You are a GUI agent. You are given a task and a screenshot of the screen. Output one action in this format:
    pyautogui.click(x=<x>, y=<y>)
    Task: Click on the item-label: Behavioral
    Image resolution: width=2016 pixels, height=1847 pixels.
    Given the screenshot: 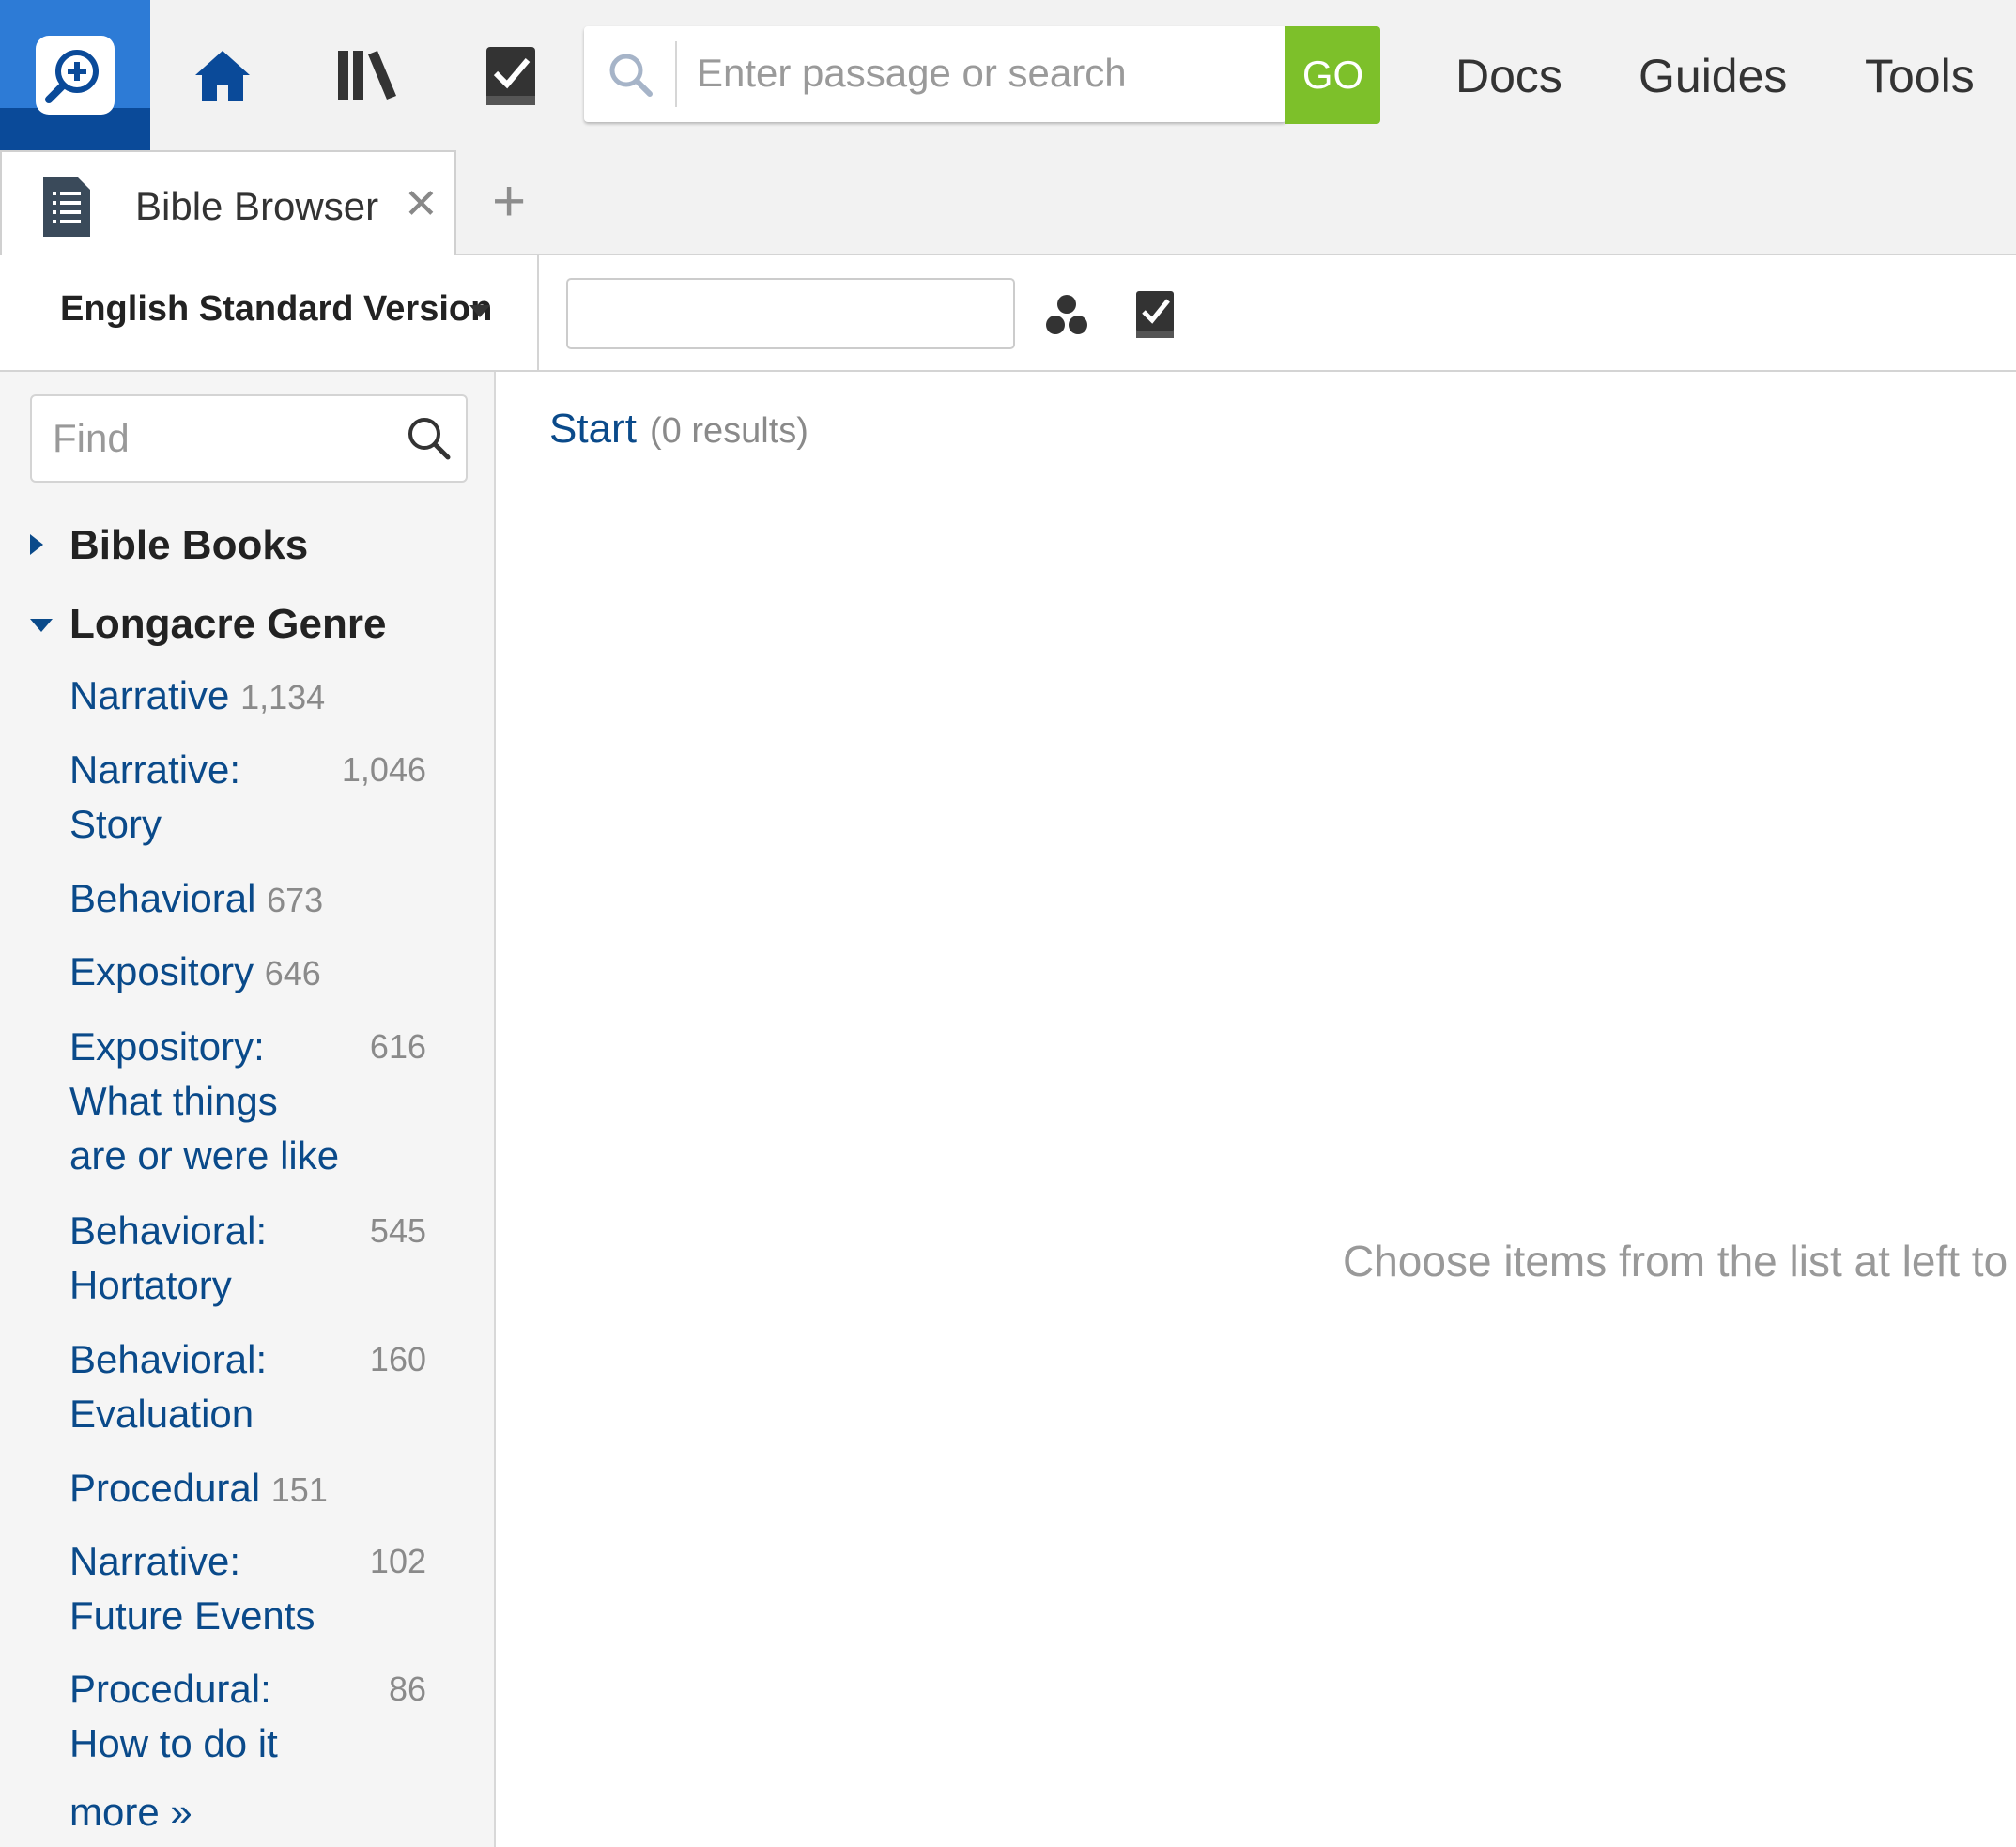 What is the action you would take?
    pyautogui.click(x=162, y=898)
    